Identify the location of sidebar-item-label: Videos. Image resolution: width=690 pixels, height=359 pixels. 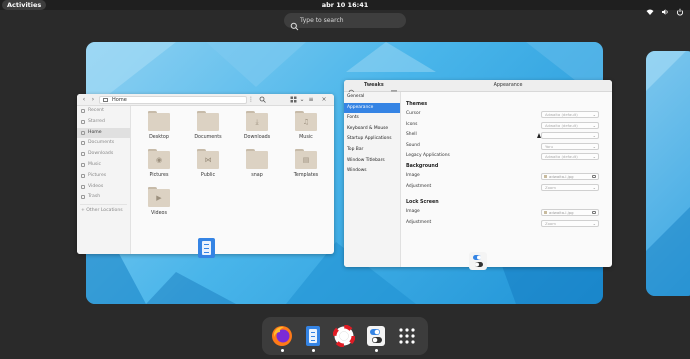
(96, 186).